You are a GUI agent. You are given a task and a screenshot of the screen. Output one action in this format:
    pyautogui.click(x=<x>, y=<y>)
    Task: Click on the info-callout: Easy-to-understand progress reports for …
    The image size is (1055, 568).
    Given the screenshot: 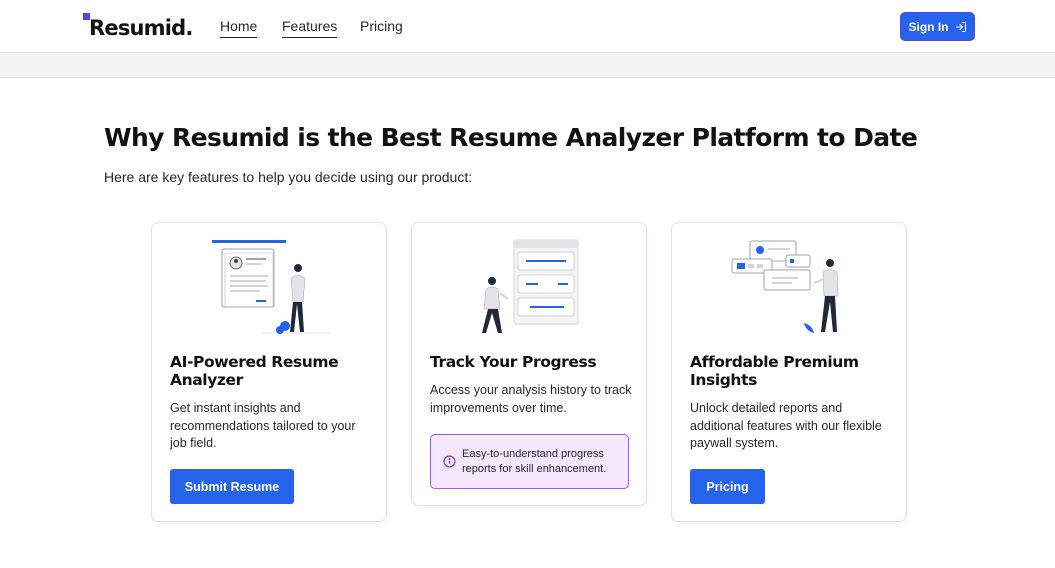 What is the action you would take?
    pyautogui.click(x=529, y=461)
    